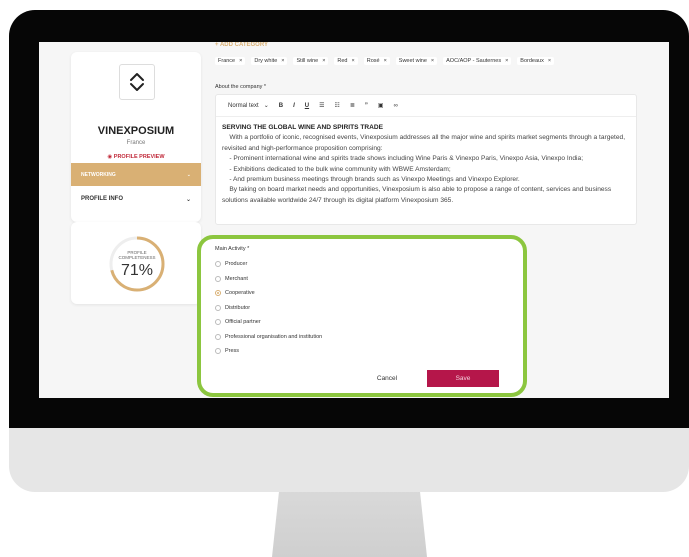 This screenshot has width=689, height=557. I want to click on text-style-select: Normal text ⌄, so click(248, 105).